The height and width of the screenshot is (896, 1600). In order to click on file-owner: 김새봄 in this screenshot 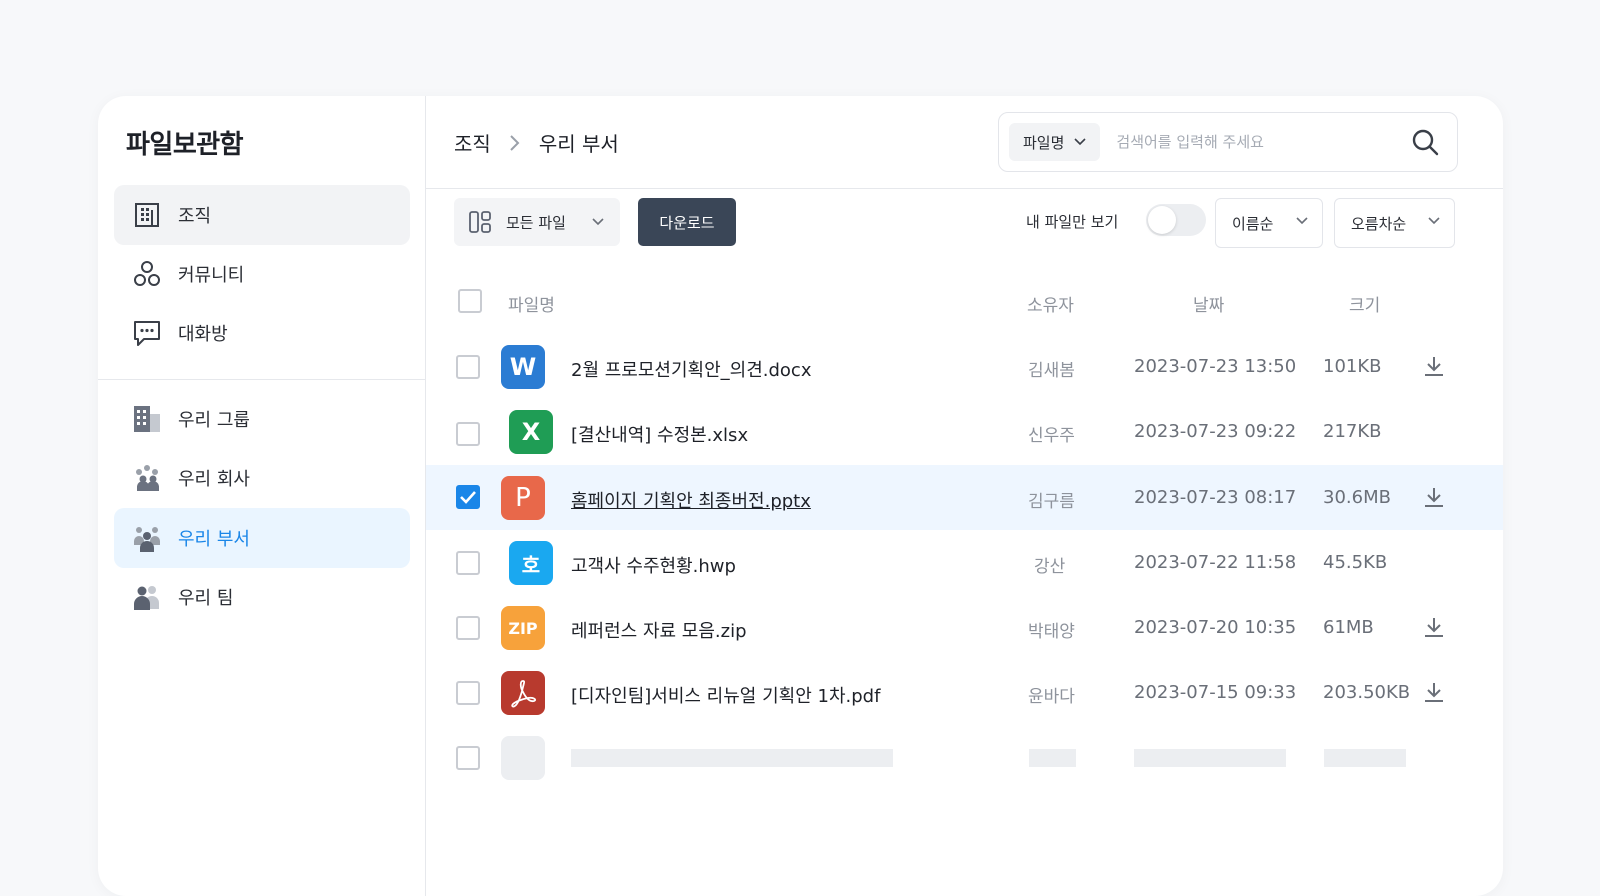, I will do `click(1051, 371)`.